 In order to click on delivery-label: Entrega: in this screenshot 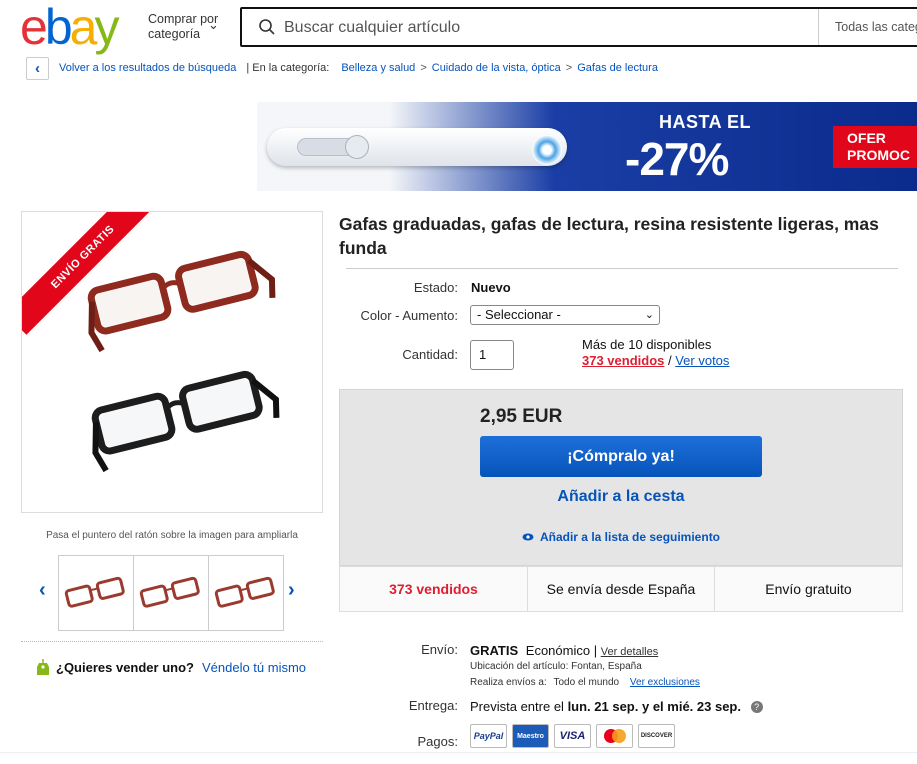, I will do `click(433, 705)`.